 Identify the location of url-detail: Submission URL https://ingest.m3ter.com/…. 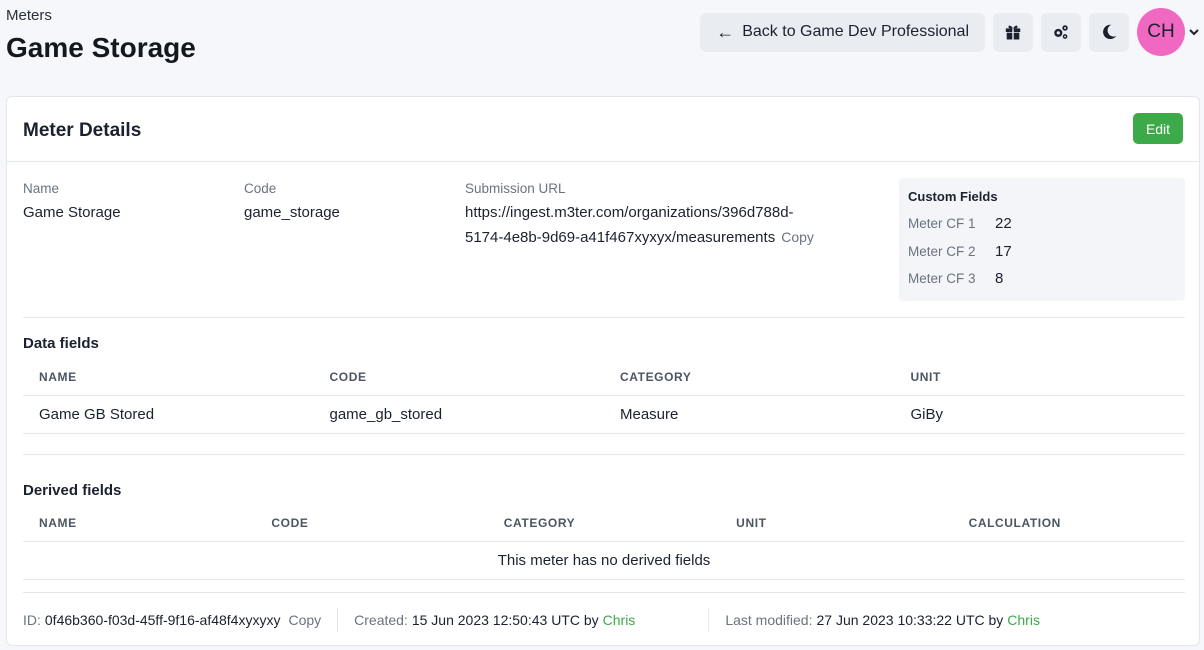
(639, 215).